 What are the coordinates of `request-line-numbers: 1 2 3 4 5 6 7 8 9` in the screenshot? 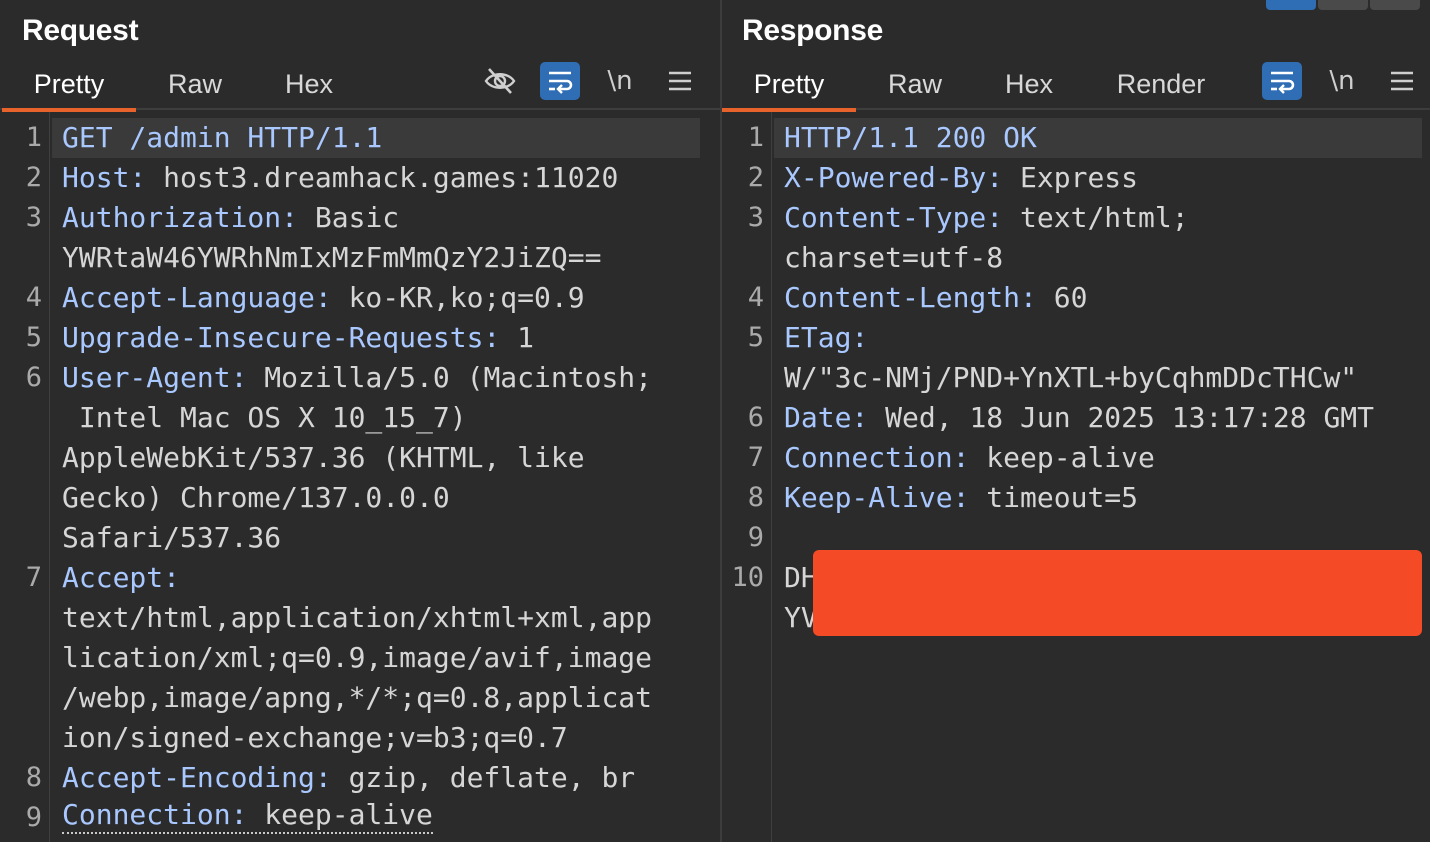 It's located at (25, 477).